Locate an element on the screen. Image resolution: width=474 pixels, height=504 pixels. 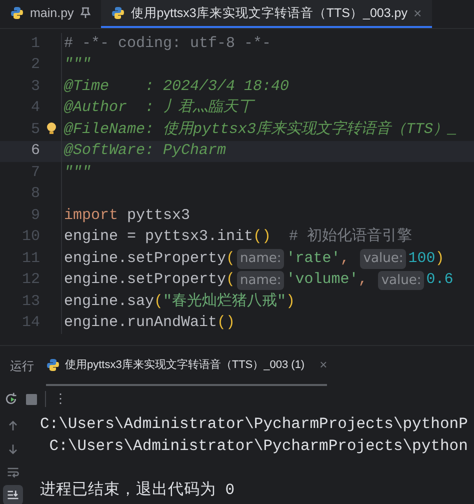
code-number: 0.6 is located at coordinates (440, 280).